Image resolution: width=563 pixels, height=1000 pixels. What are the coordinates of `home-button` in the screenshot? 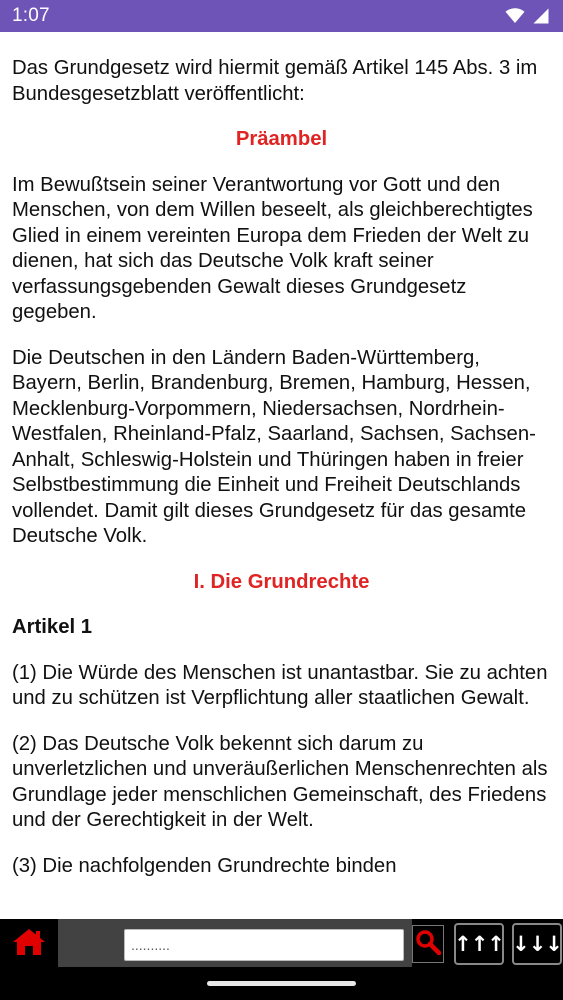 It's located at (29, 944).